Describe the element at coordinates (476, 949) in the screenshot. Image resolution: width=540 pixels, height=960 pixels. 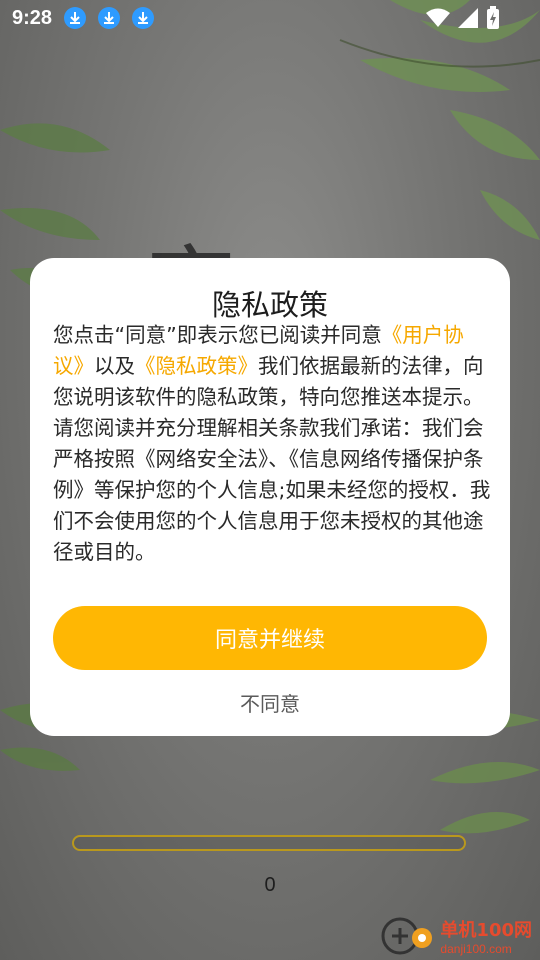
I see `watermark-url: danji100.com` at that location.